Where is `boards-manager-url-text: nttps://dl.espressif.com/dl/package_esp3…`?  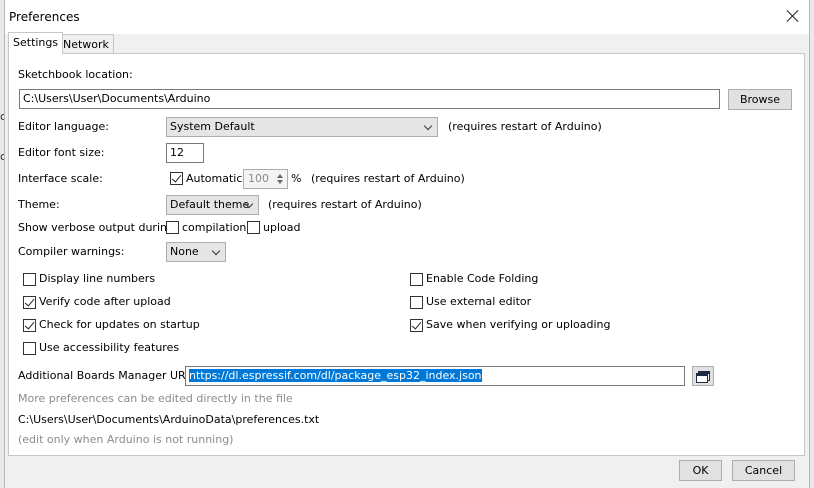
boards-manager-url-text: nttps://dl.espressif.com/dl/package_esp3… is located at coordinates (335, 375).